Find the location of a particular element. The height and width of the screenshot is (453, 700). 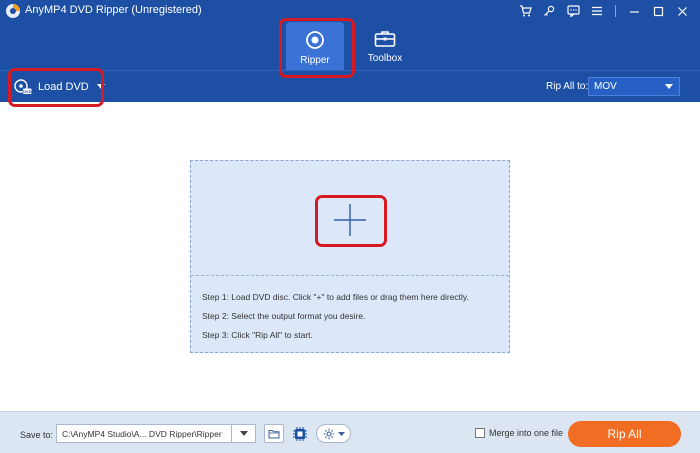

save-path-dropdown is located at coordinates (243, 433).